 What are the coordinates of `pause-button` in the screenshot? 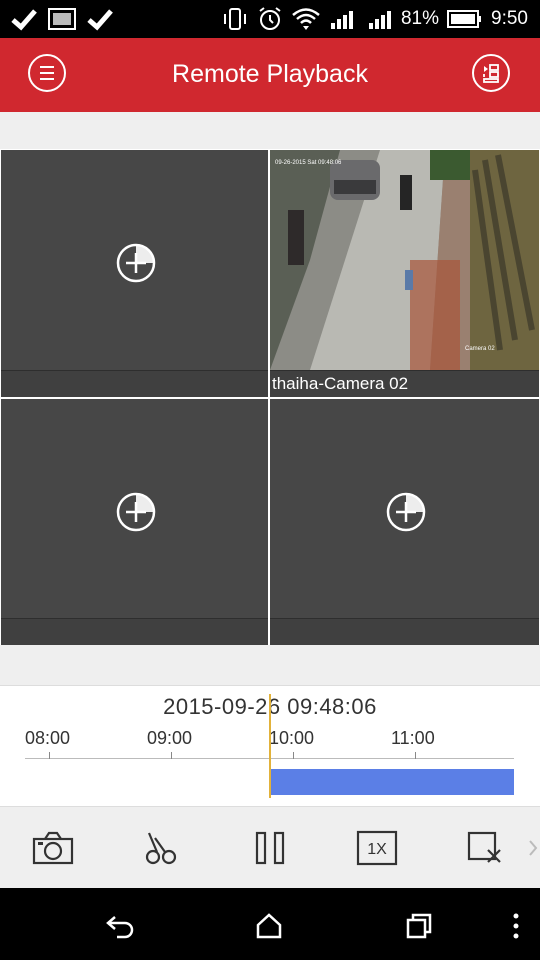 It's located at (270, 848).